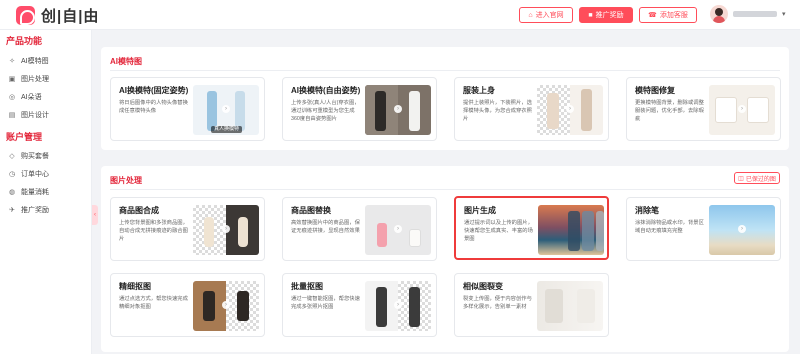 The width and height of the screenshot is (800, 354). What do you see at coordinates (497, 111) in the screenshot?
I see `card-desc: 提供上装照片，下装照片，选择模特头像，为您合成穿衣照片` at bounding box center [497, 111].